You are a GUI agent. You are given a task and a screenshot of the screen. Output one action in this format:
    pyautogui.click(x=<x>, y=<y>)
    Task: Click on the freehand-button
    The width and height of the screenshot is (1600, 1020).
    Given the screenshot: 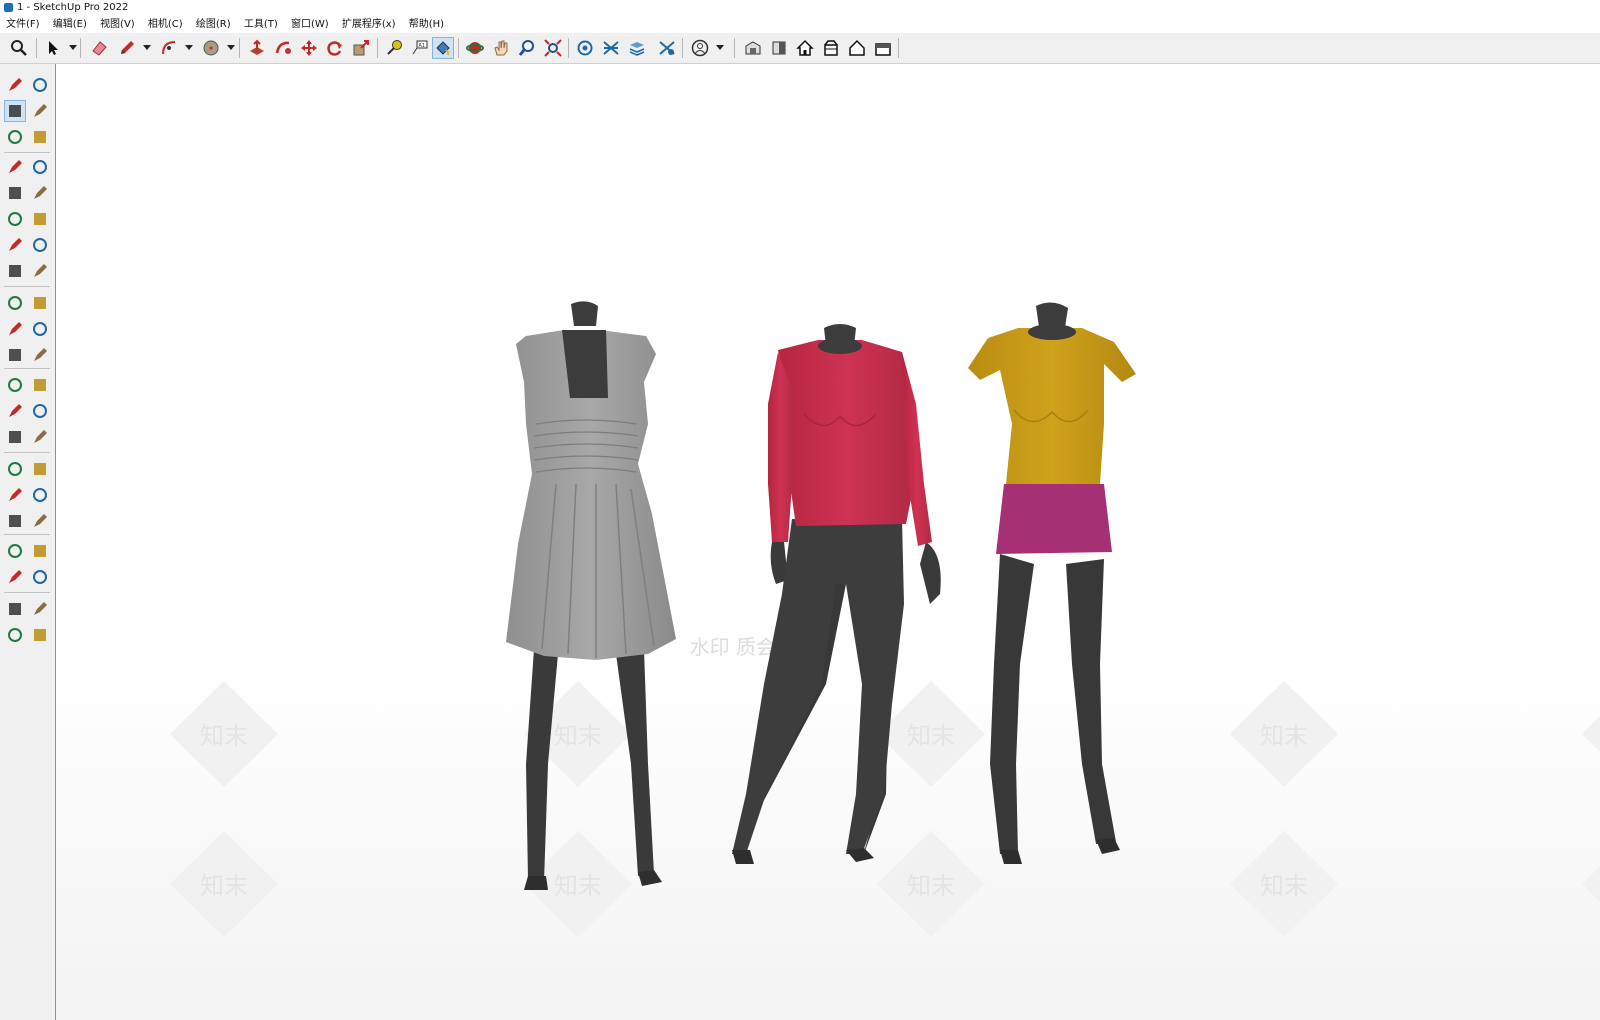 What is the action you would take?
    pyautogui.click(x=40, y=167)
    